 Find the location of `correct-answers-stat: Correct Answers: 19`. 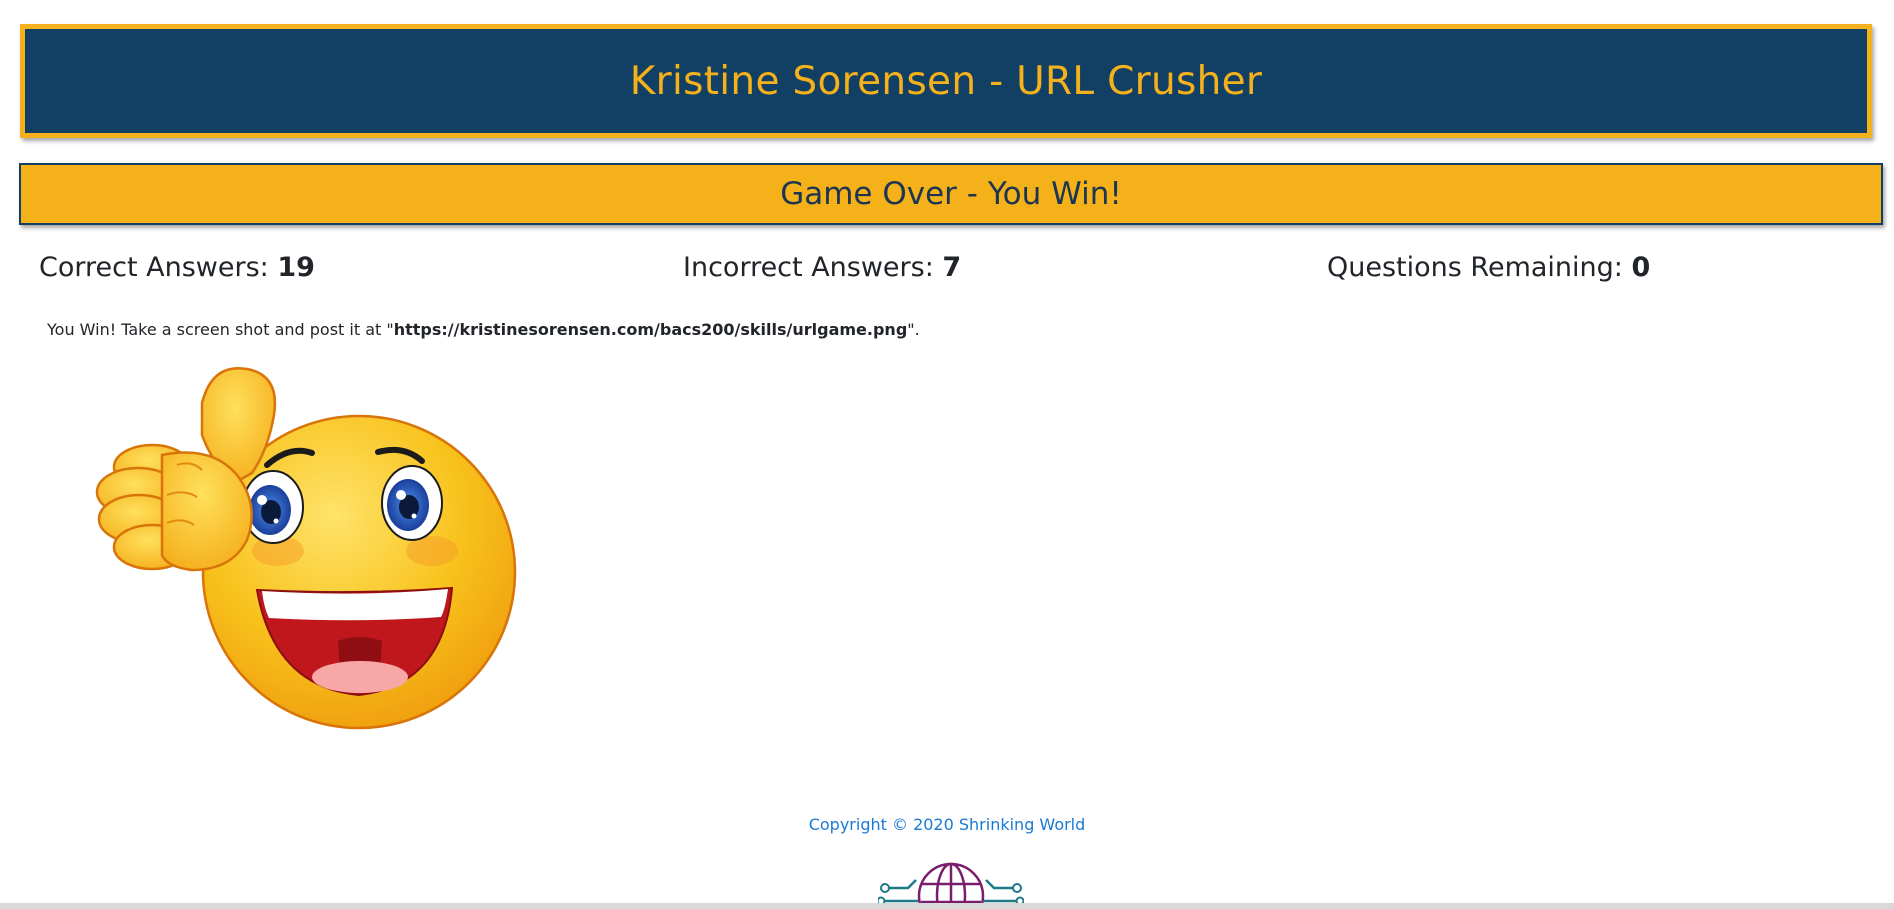

correct-answers-stat: Correct Answers: 19 is located at coordinates (177, 267).